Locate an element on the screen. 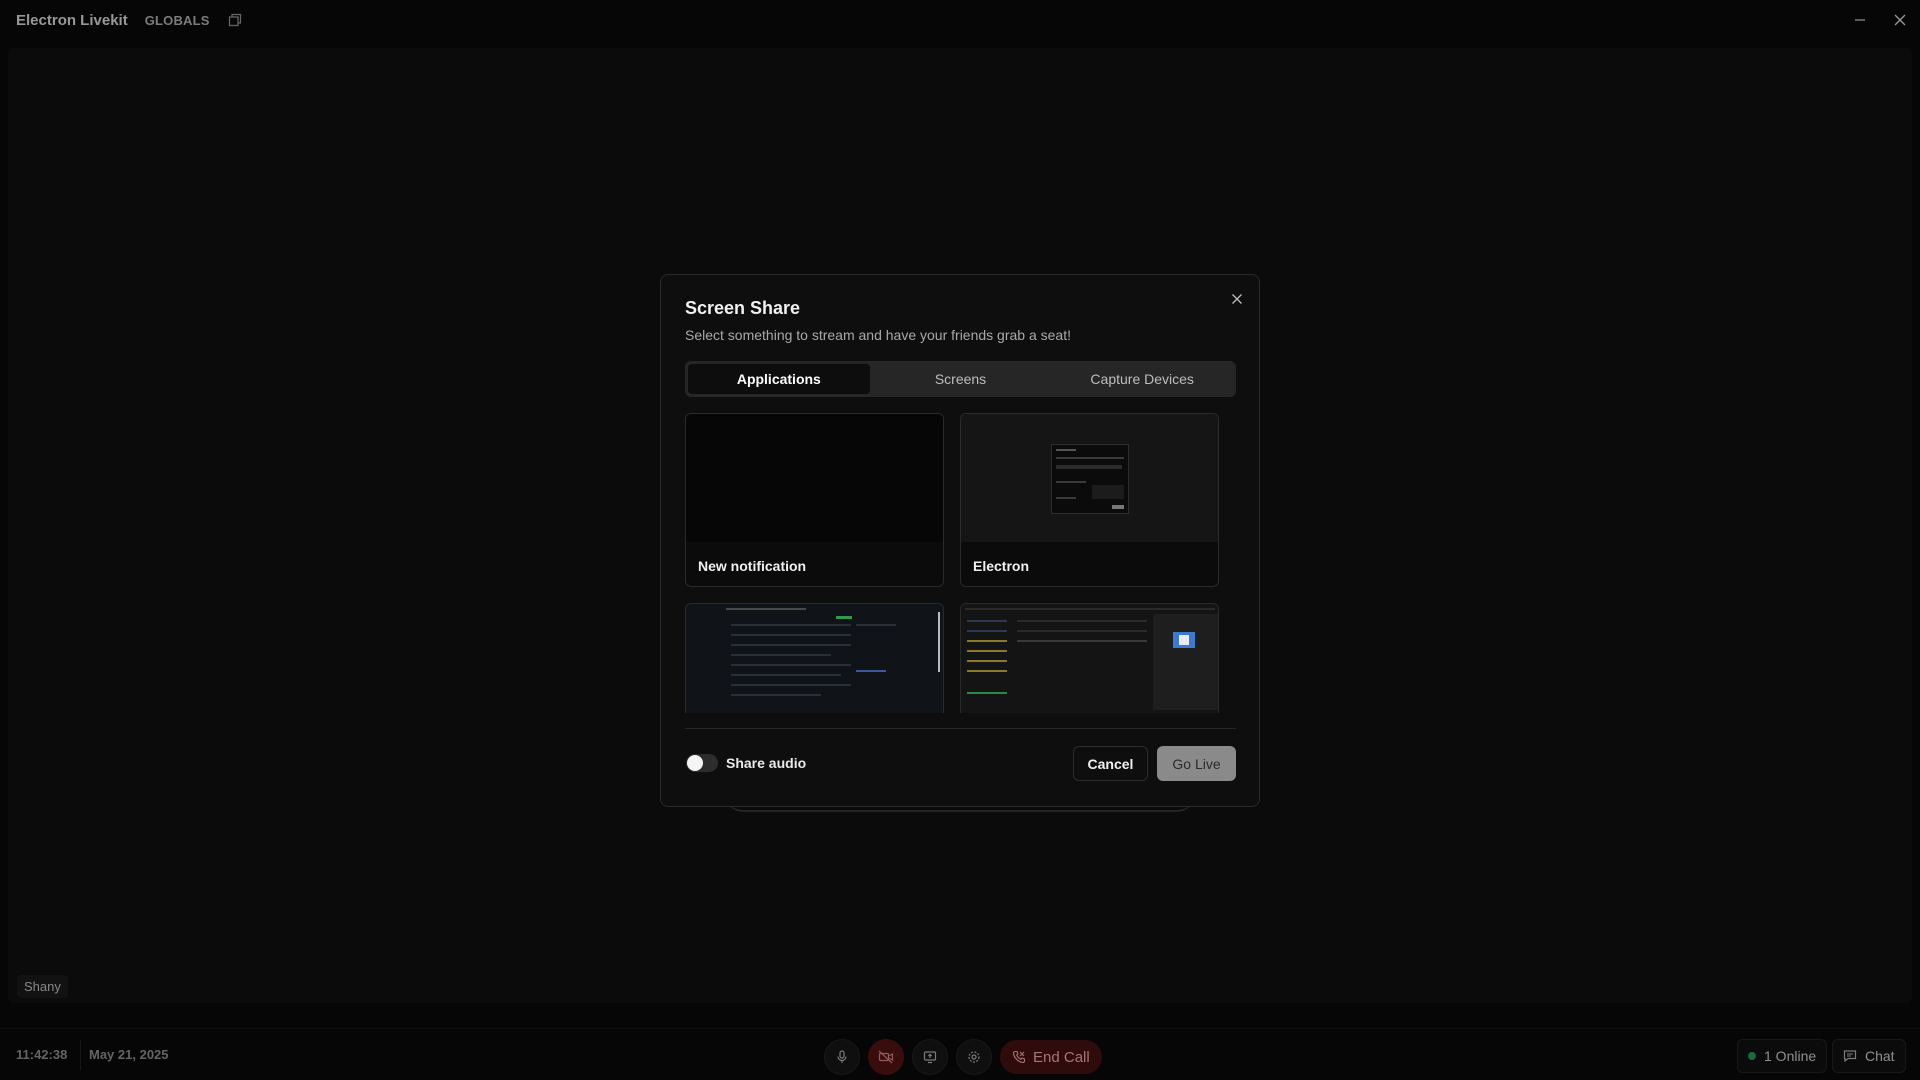 The width and height of the screenshot is (1920, 1080). source-card: New notification is located at coordinates (814, 500).